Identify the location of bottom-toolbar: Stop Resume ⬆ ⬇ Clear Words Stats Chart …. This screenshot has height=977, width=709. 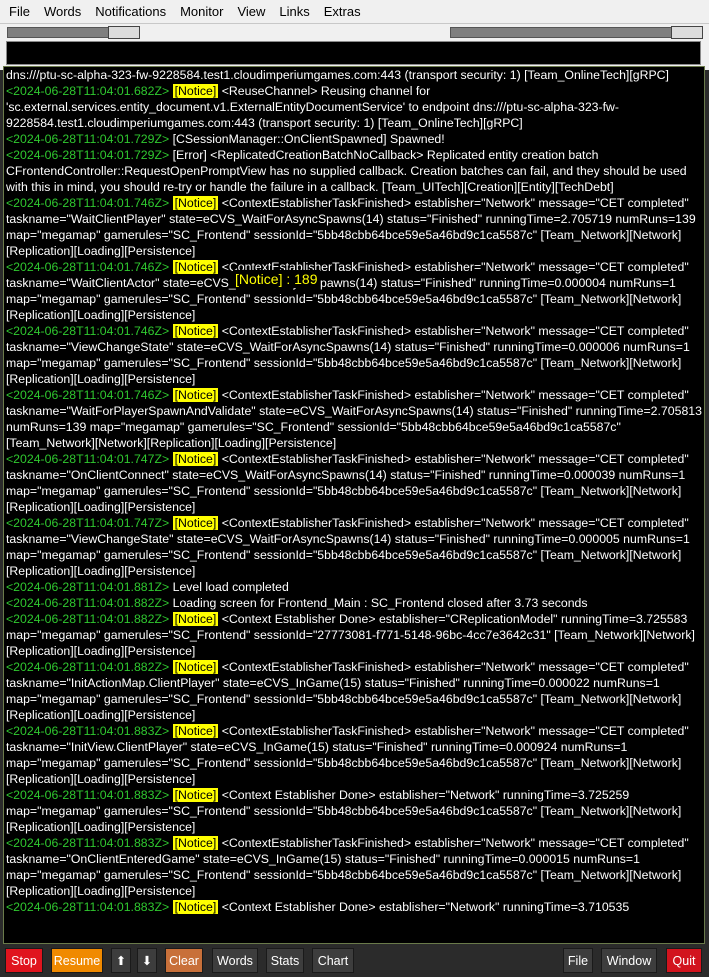
(354, 961).